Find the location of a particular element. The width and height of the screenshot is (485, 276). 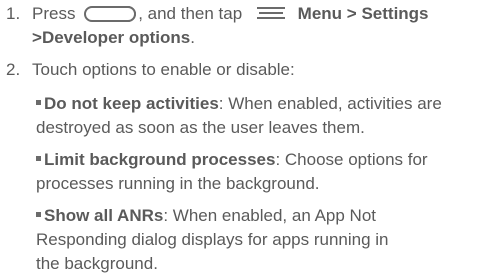

then-tap-text: , and then tap is located at coordinates (190, 13).